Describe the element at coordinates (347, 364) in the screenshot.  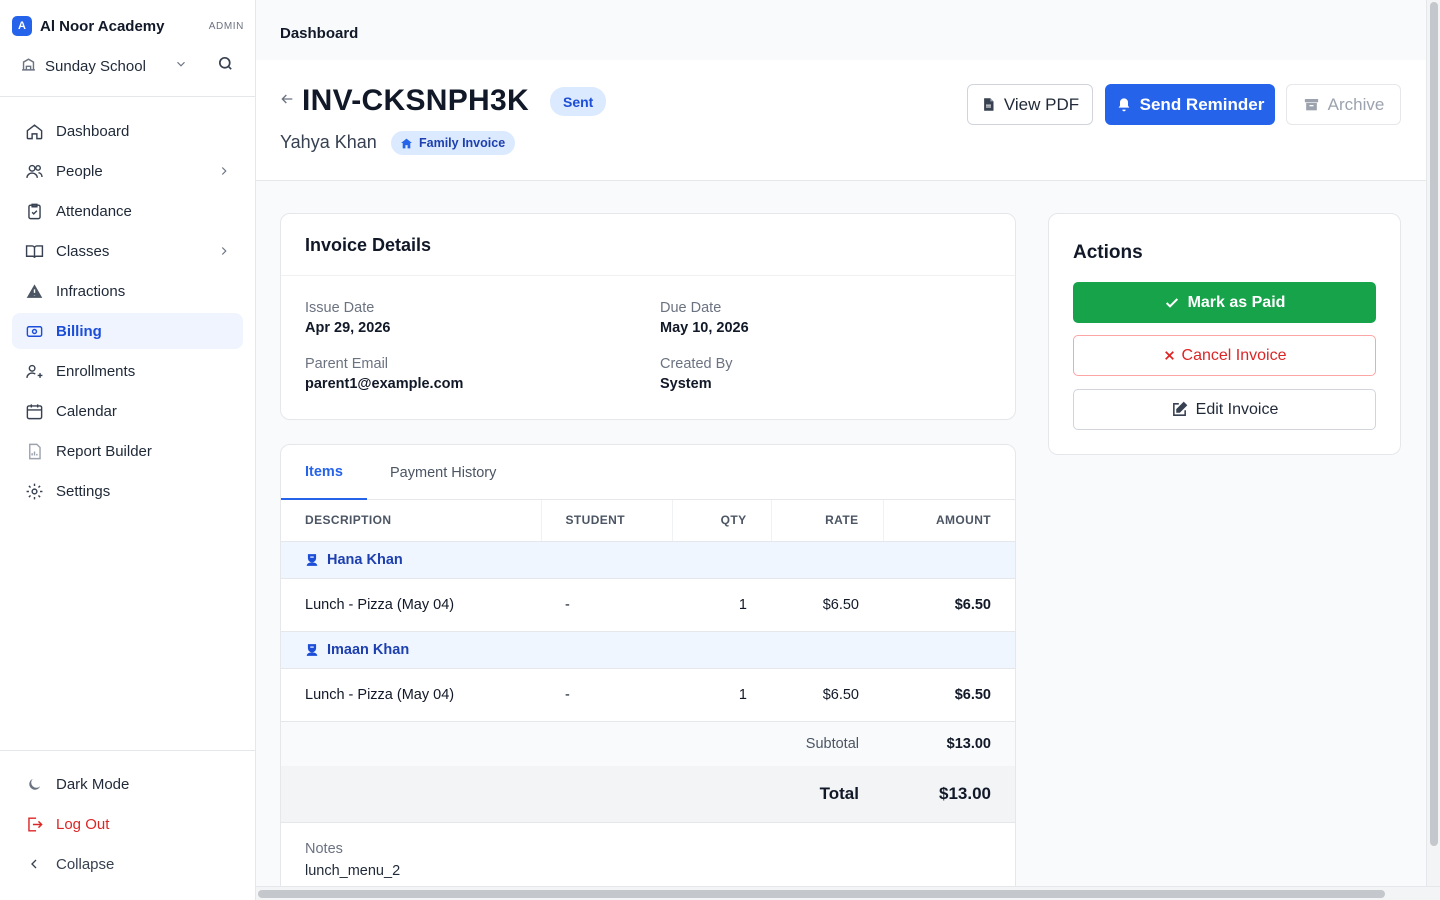
I see `parent-email-label: Parent Email` at that location.